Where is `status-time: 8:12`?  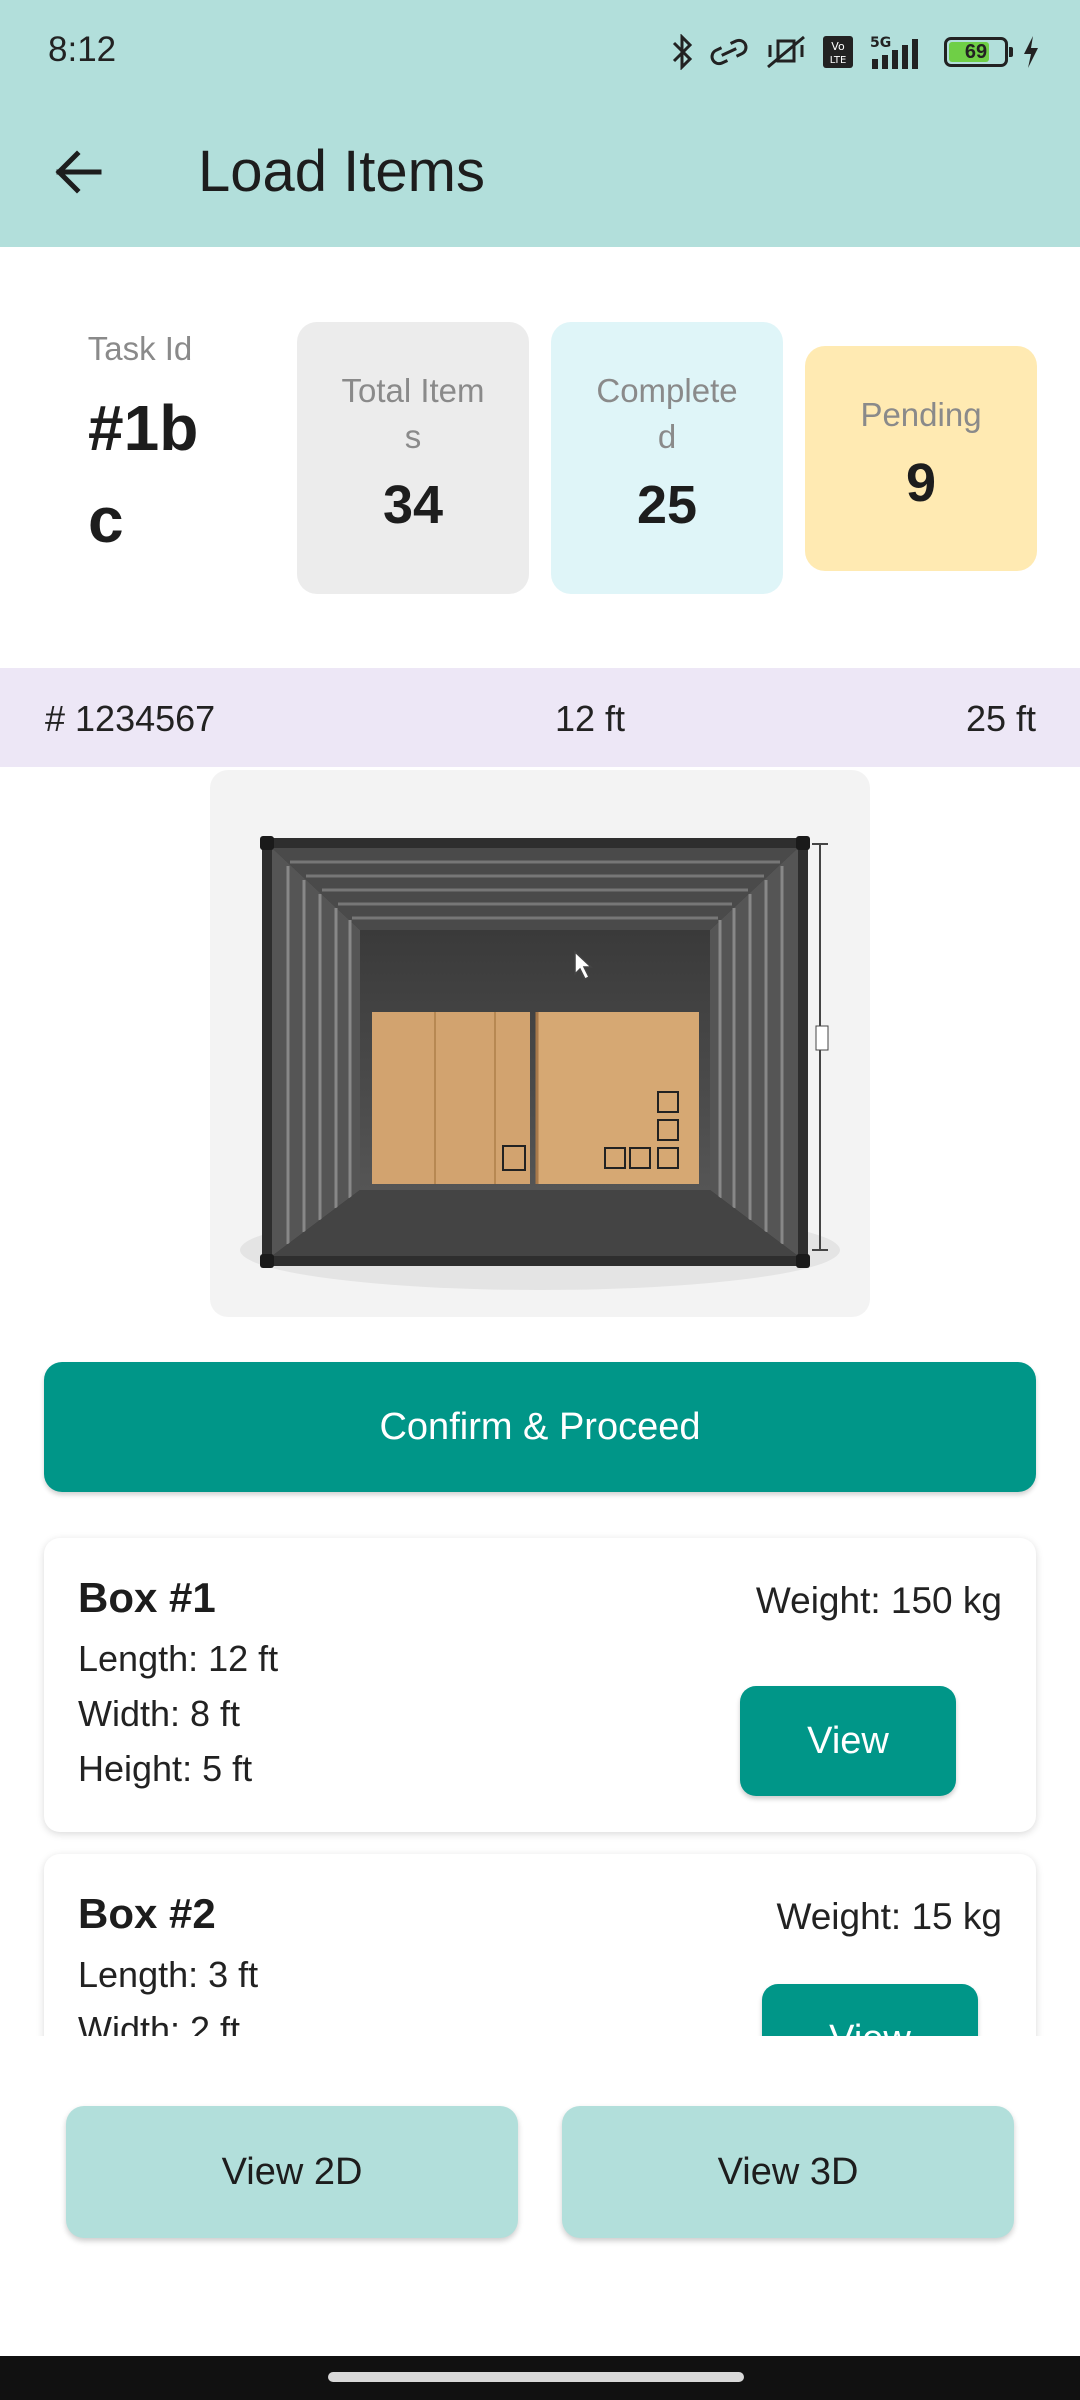
status-time: 8:12 is located at coordinates (82, 49).